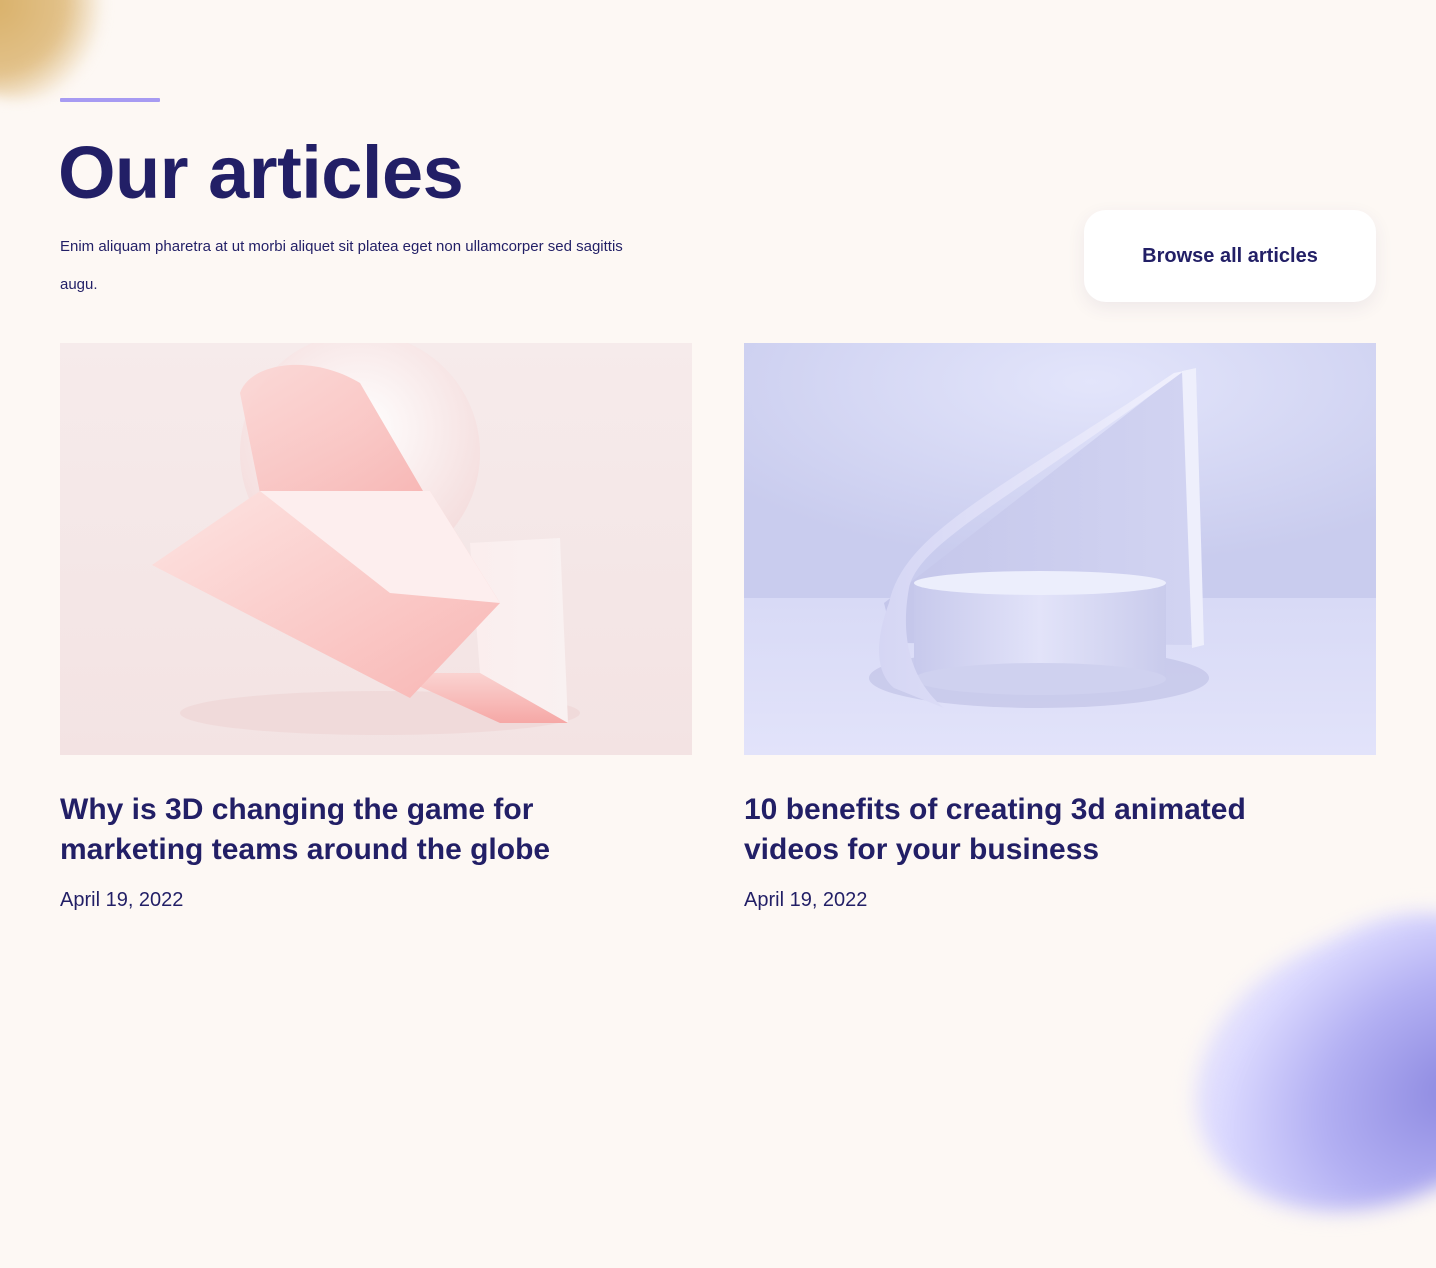 This screenshot has height=1268, width=1436. Describe the element at coordinates (71, 66) in the screenshot. I see `decorative-gold-blob` at that location.